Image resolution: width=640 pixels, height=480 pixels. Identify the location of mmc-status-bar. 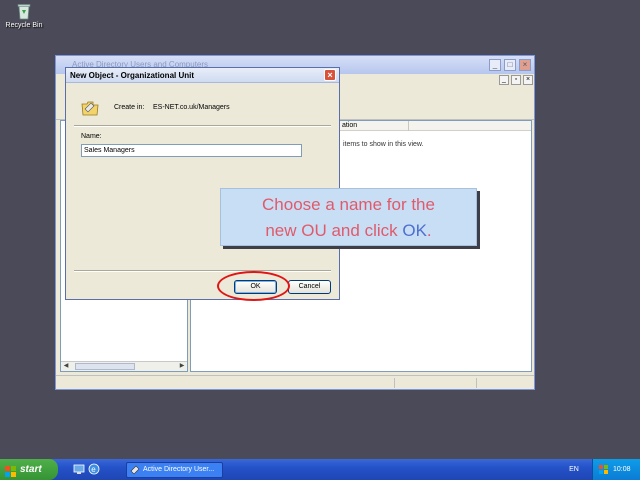
(295, 382).